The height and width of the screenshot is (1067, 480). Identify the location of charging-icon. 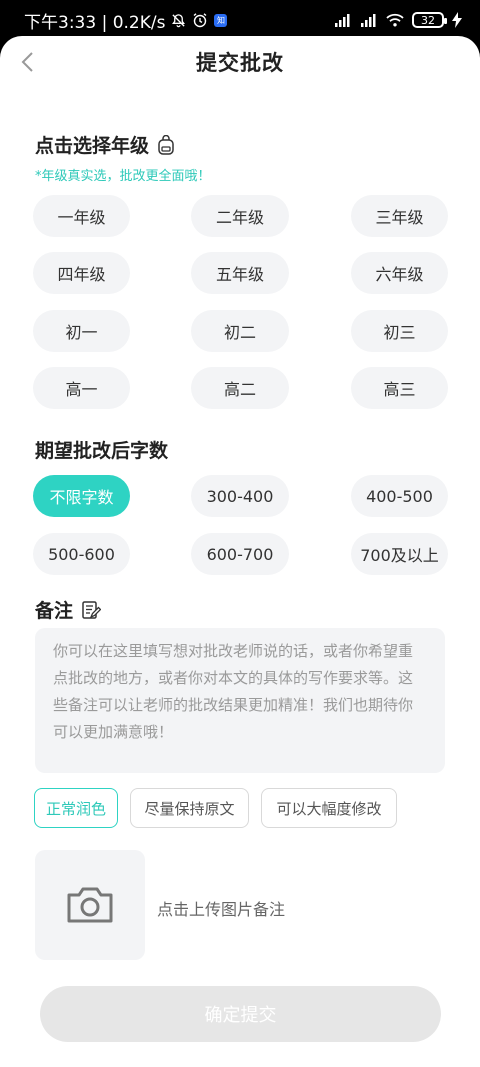
(457, 20).